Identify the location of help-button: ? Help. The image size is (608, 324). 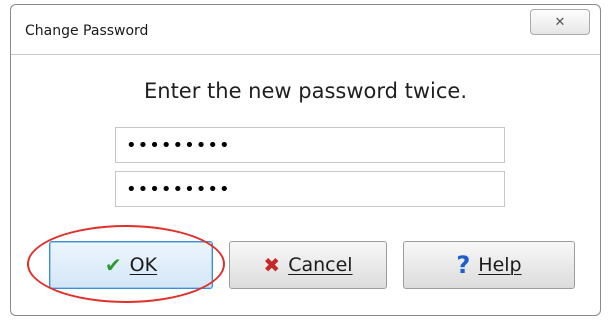
(489, 265).